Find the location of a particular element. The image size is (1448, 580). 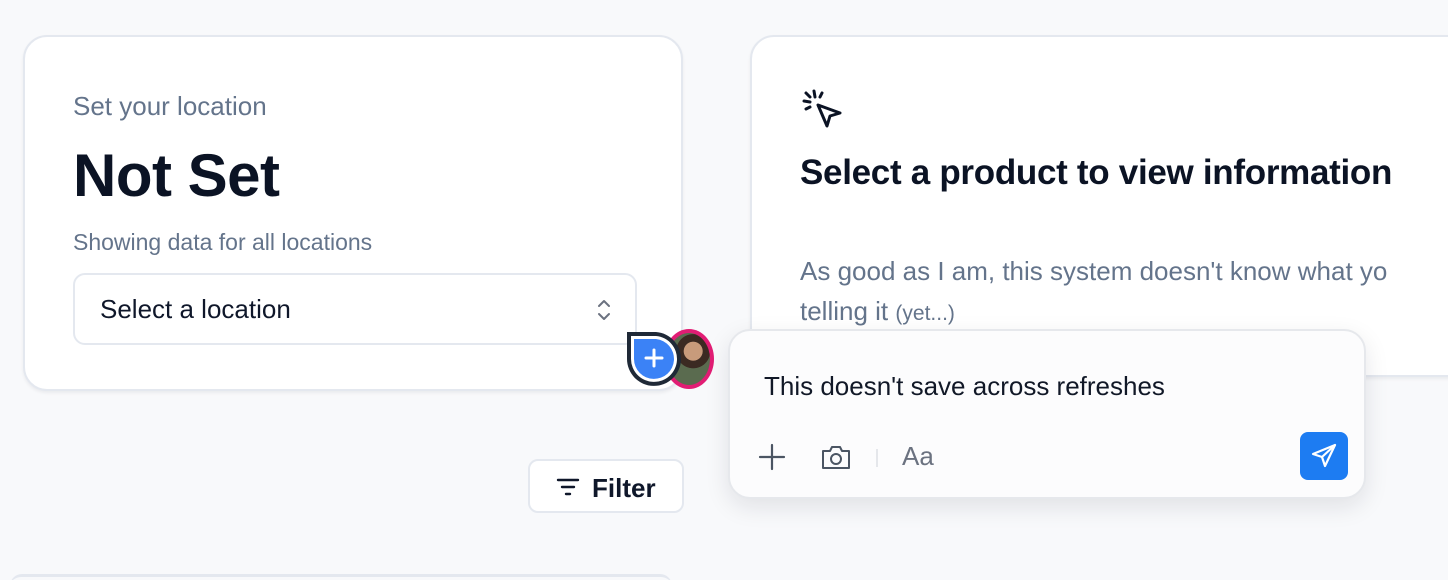

product-card-title: Select a product to view information is located at coordinates (1096, 172).